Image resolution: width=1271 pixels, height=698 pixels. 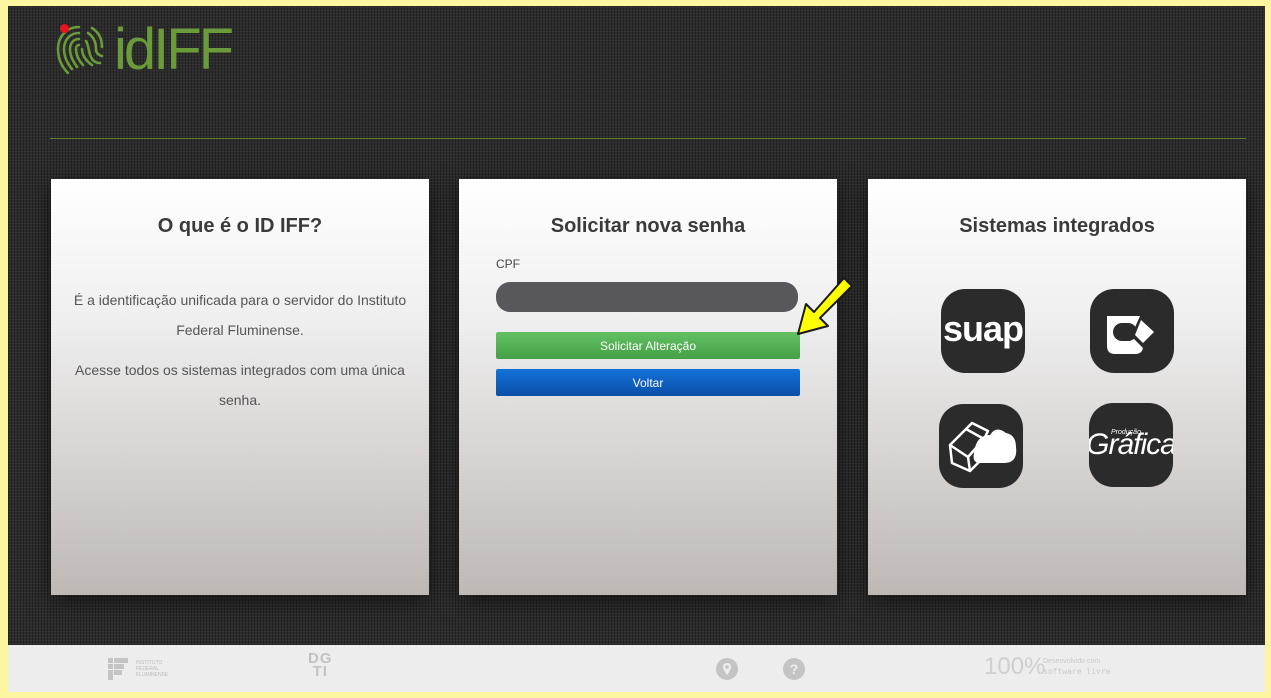 What do you see at coordinates (240, 226) in the screenshot?
I see `about-title: O que é o ID IFF?` at bounding box center [240, 226].